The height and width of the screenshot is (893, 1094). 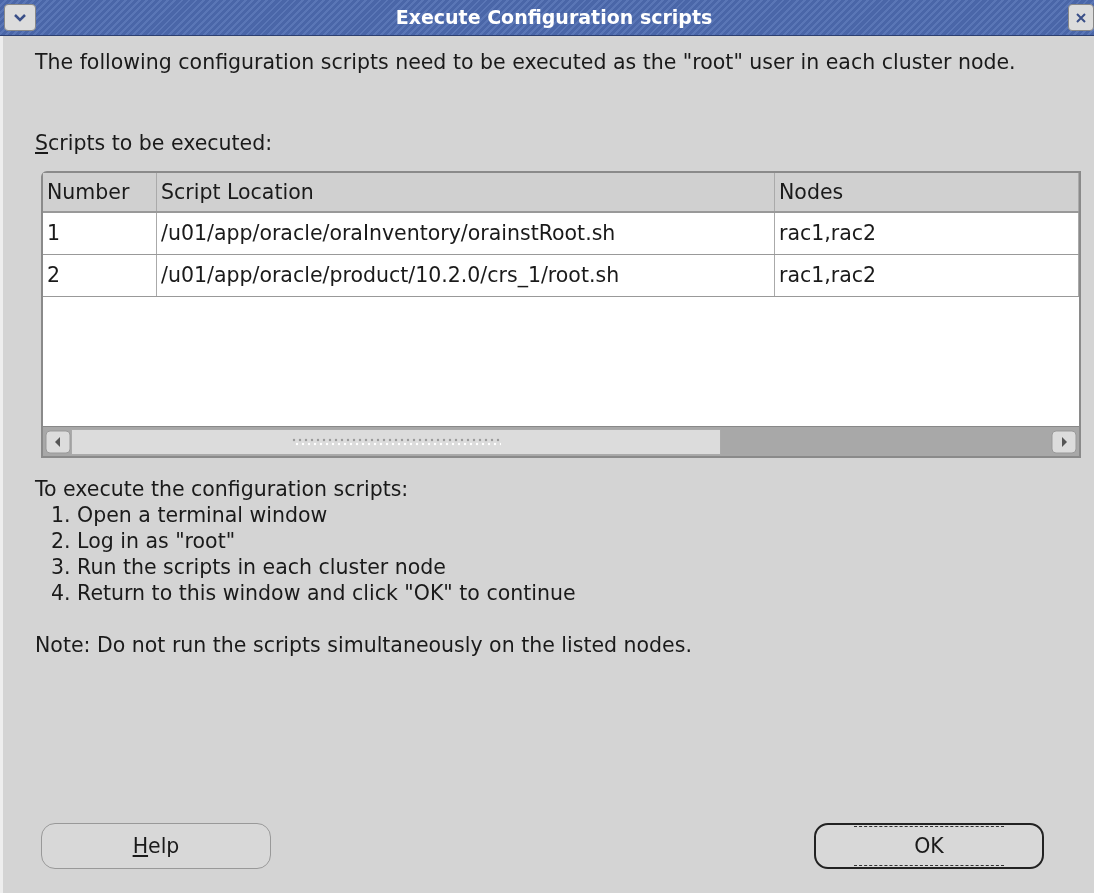 I want to click on close-icon, so click(x=1081, y=17).